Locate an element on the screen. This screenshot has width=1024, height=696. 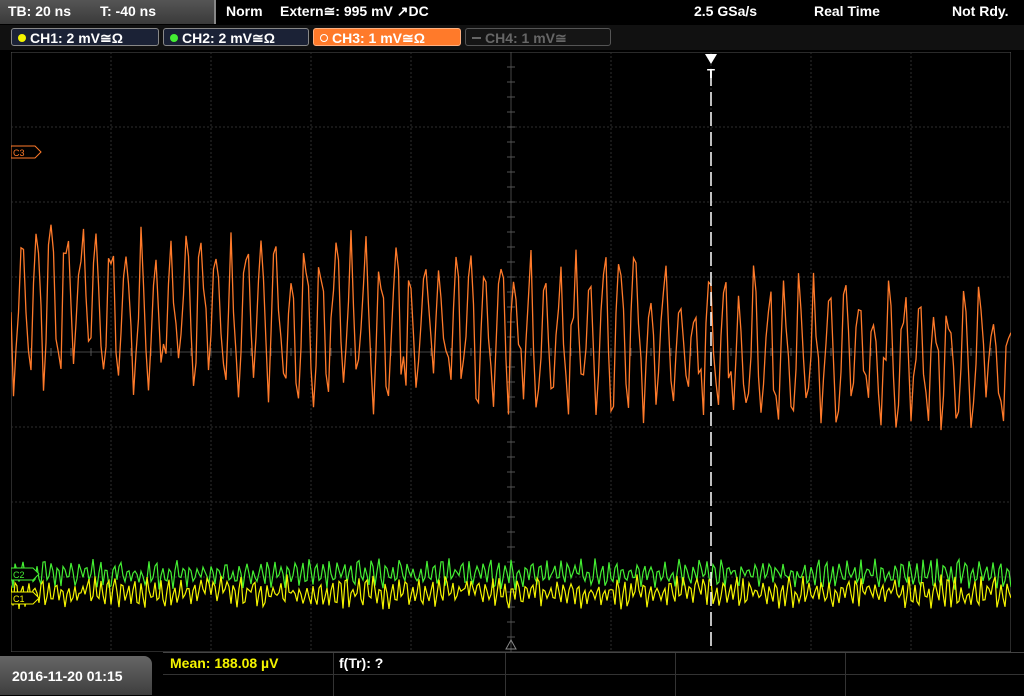
trigger-time-readout: T: -40 ns is located at coordinates (128, 11).